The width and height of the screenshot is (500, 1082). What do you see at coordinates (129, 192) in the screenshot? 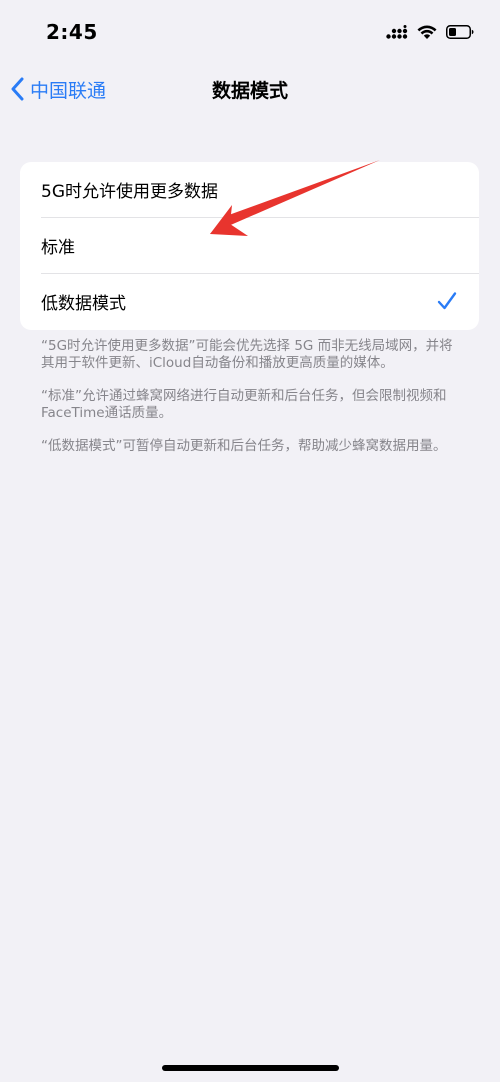
I see `option-label: 5G时允许使用更多数据` at bounding box center [129, 192].